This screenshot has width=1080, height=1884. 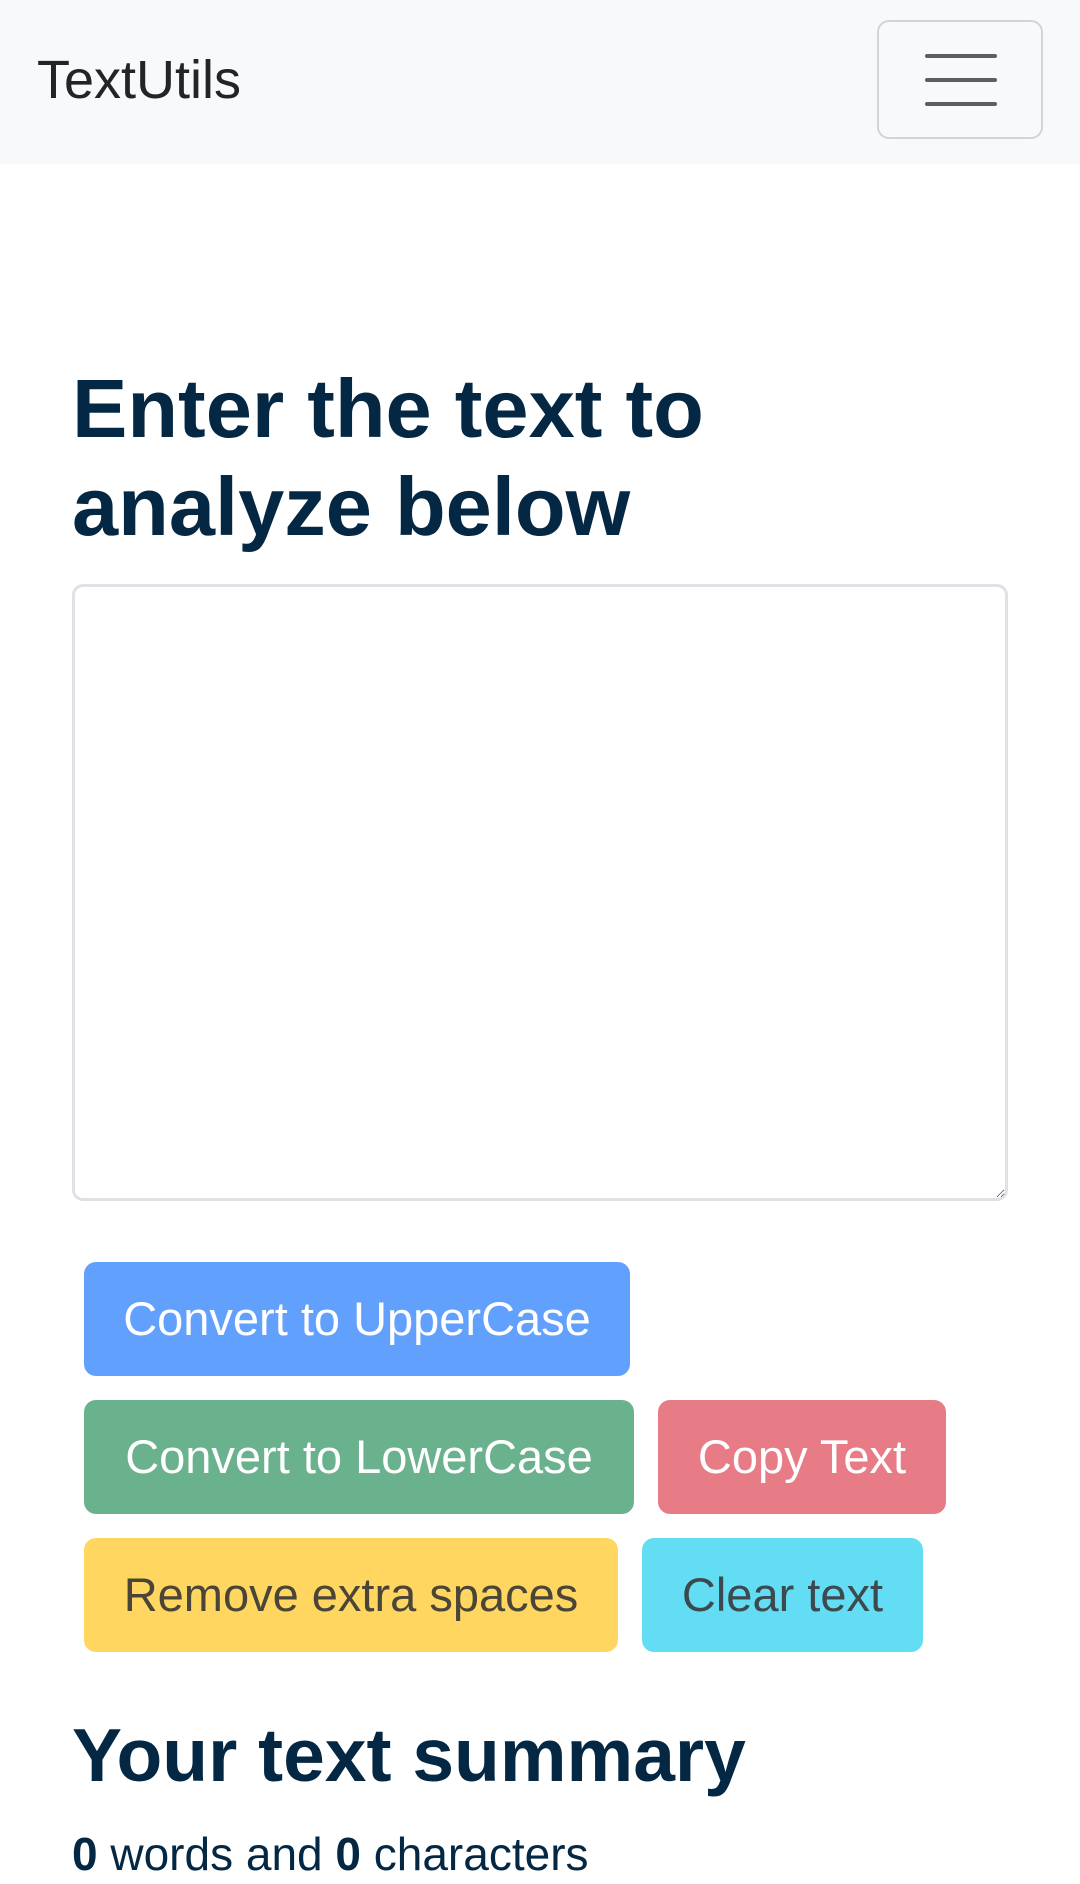 What do you see at coordinates (388, 457) in the screenshot?
I see `page-title: Enter the text to analyze below` at bounding box center [388, 457].